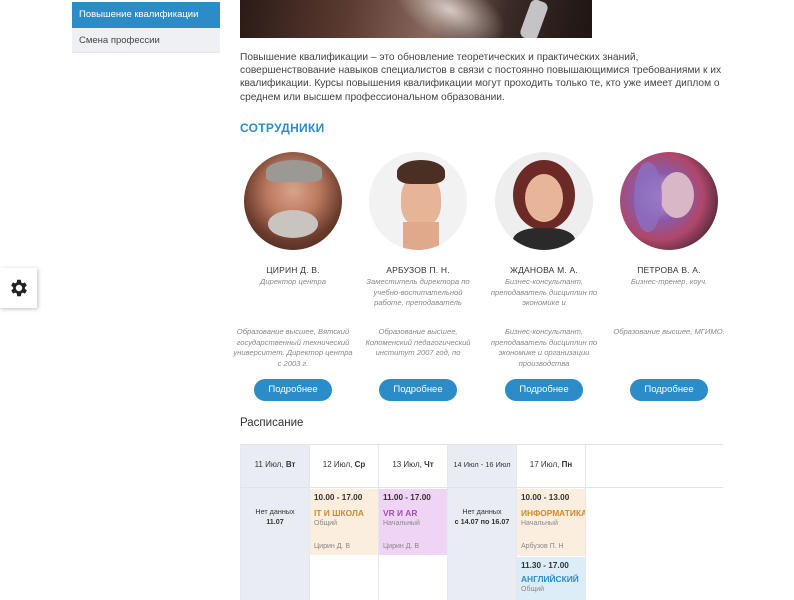 The image size is (794, 600). I want to click on schedule-column: 11 Июл, Вт Нет данных 11.07, so click(274, 522).